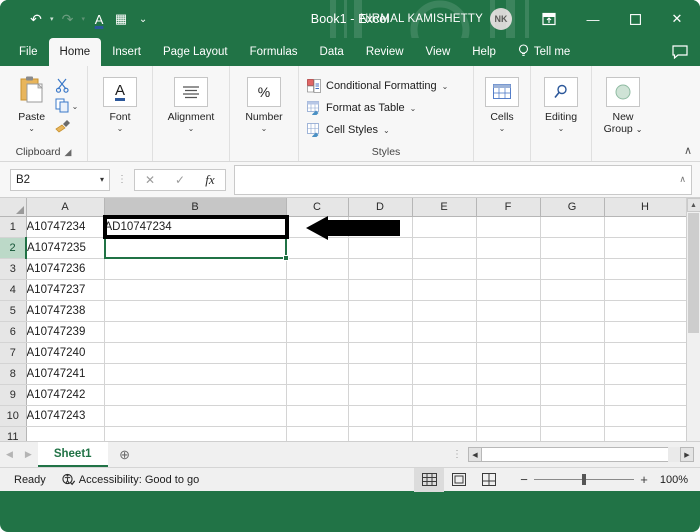 The width and height of the screenshot is (700, 532). I want to click on format-as-table-button: Format as Table ⌄, so click(390, 108).